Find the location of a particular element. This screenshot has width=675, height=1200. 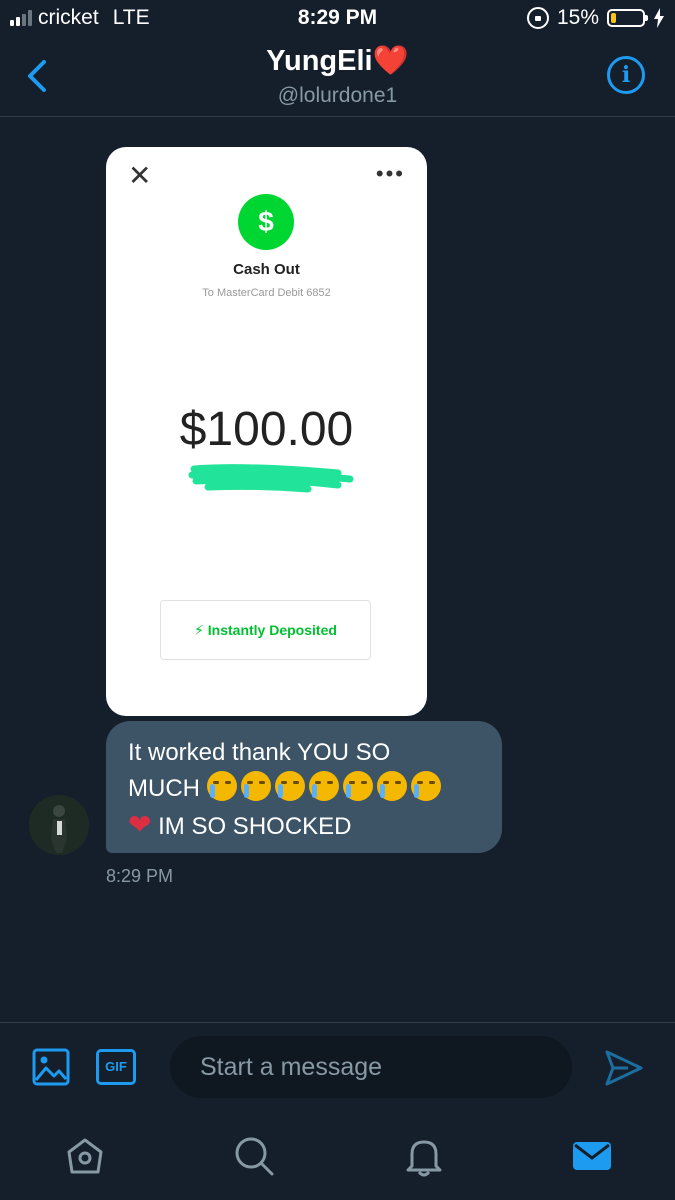

cash-app-dollar-icon: $ is located at coordinates (266, 222).